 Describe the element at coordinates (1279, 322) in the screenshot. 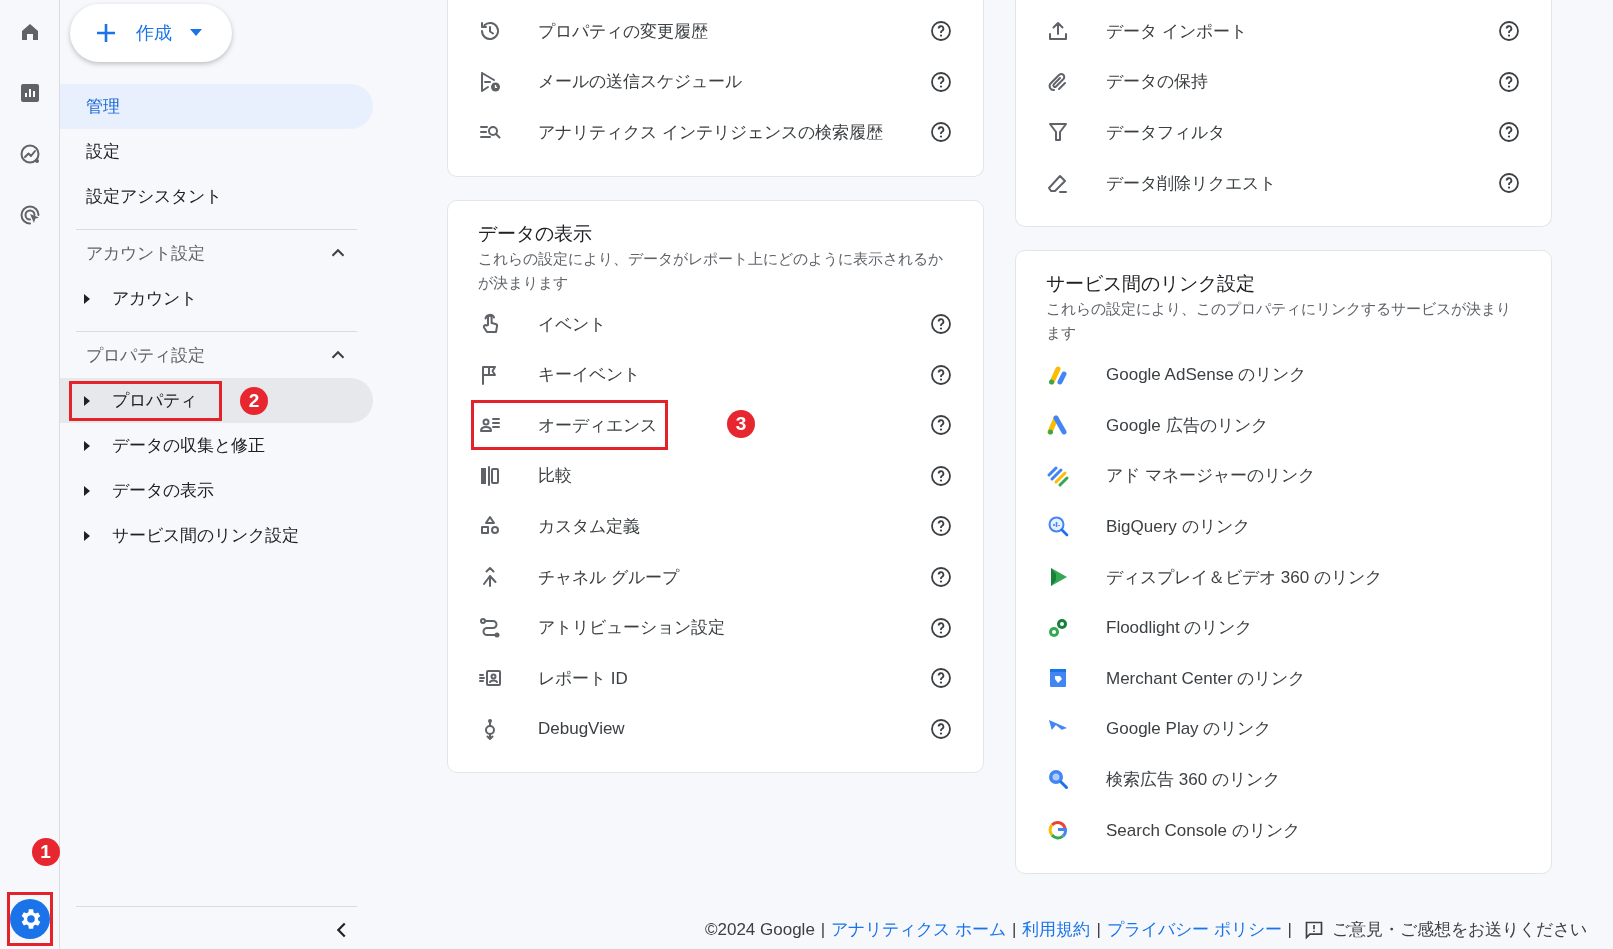

I see `card-description: これらの設定により、このプロパティにリンクするサービスが決まります` at that location.